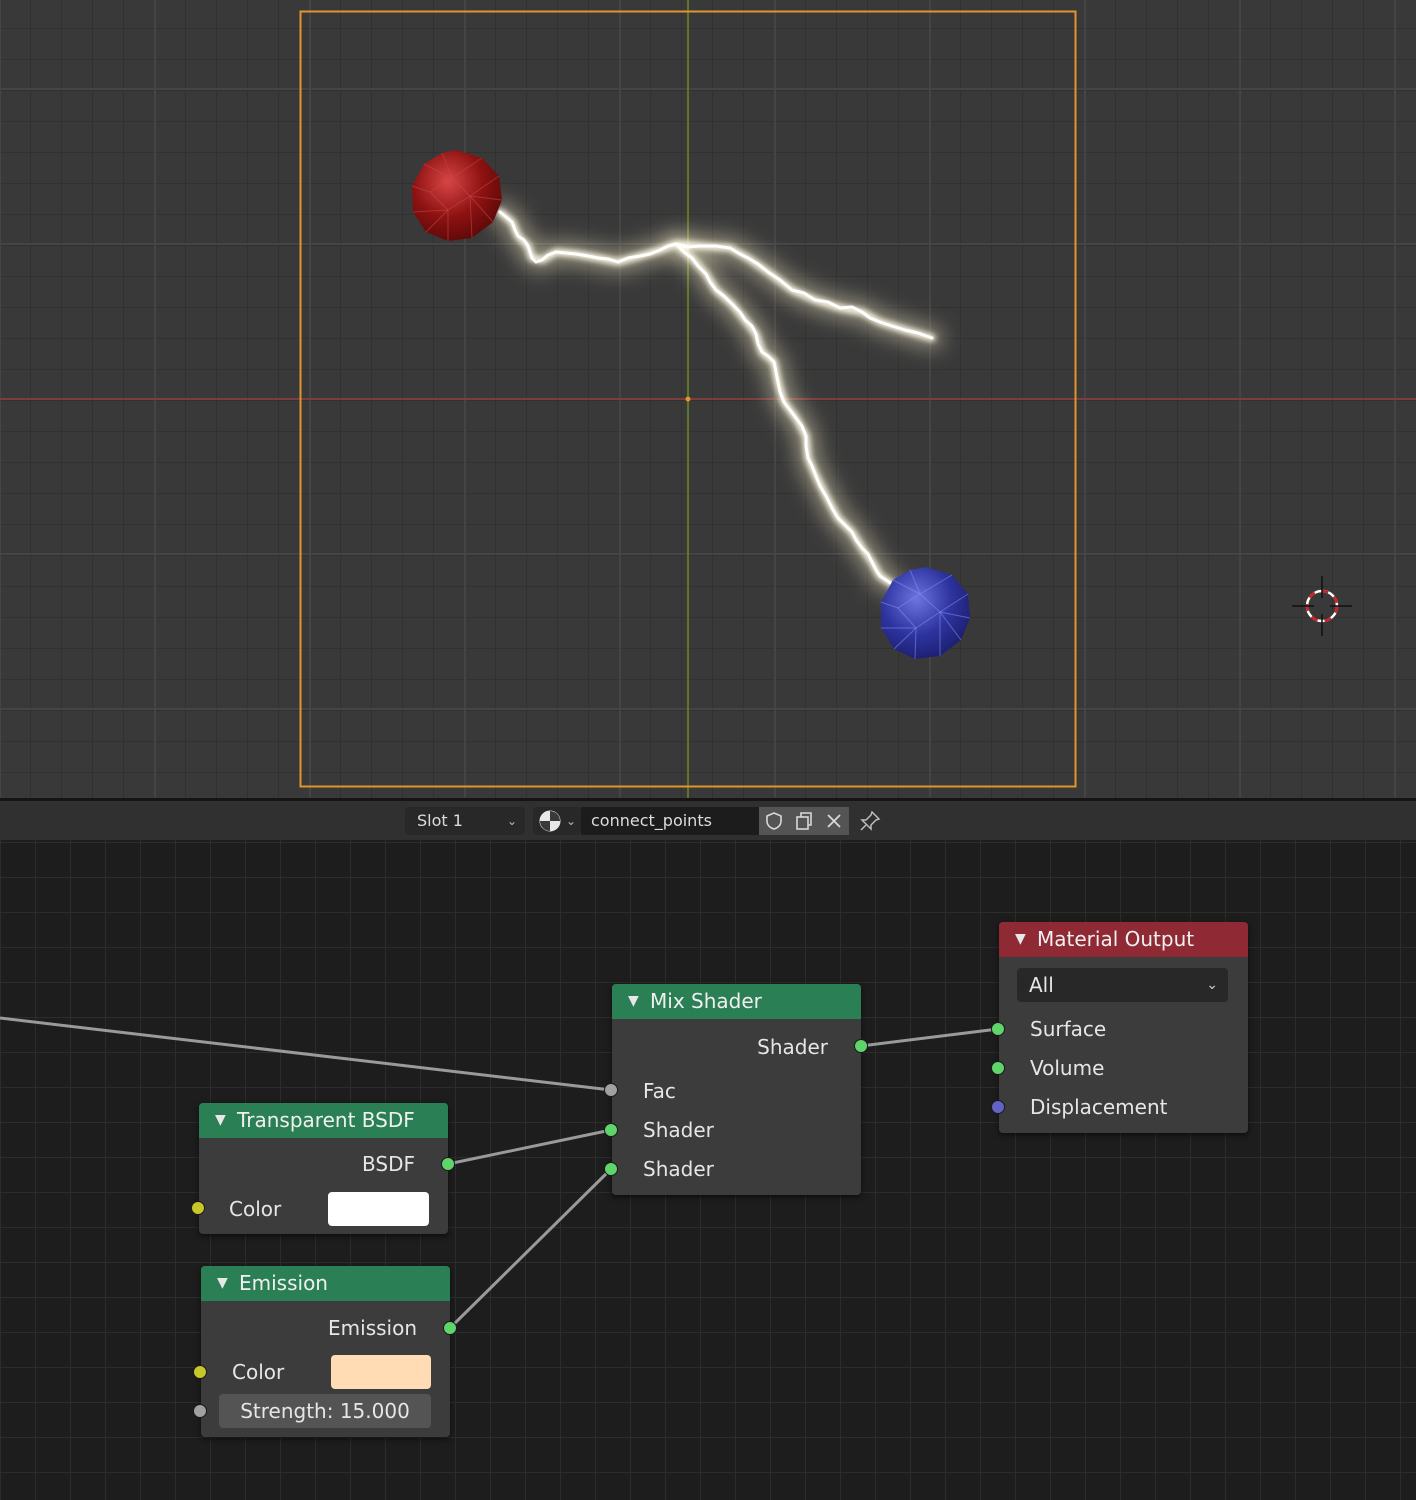 The width and height of the screenshot is (1416, 1500). I want to click on fac-input-socket, so click(611, 1090).